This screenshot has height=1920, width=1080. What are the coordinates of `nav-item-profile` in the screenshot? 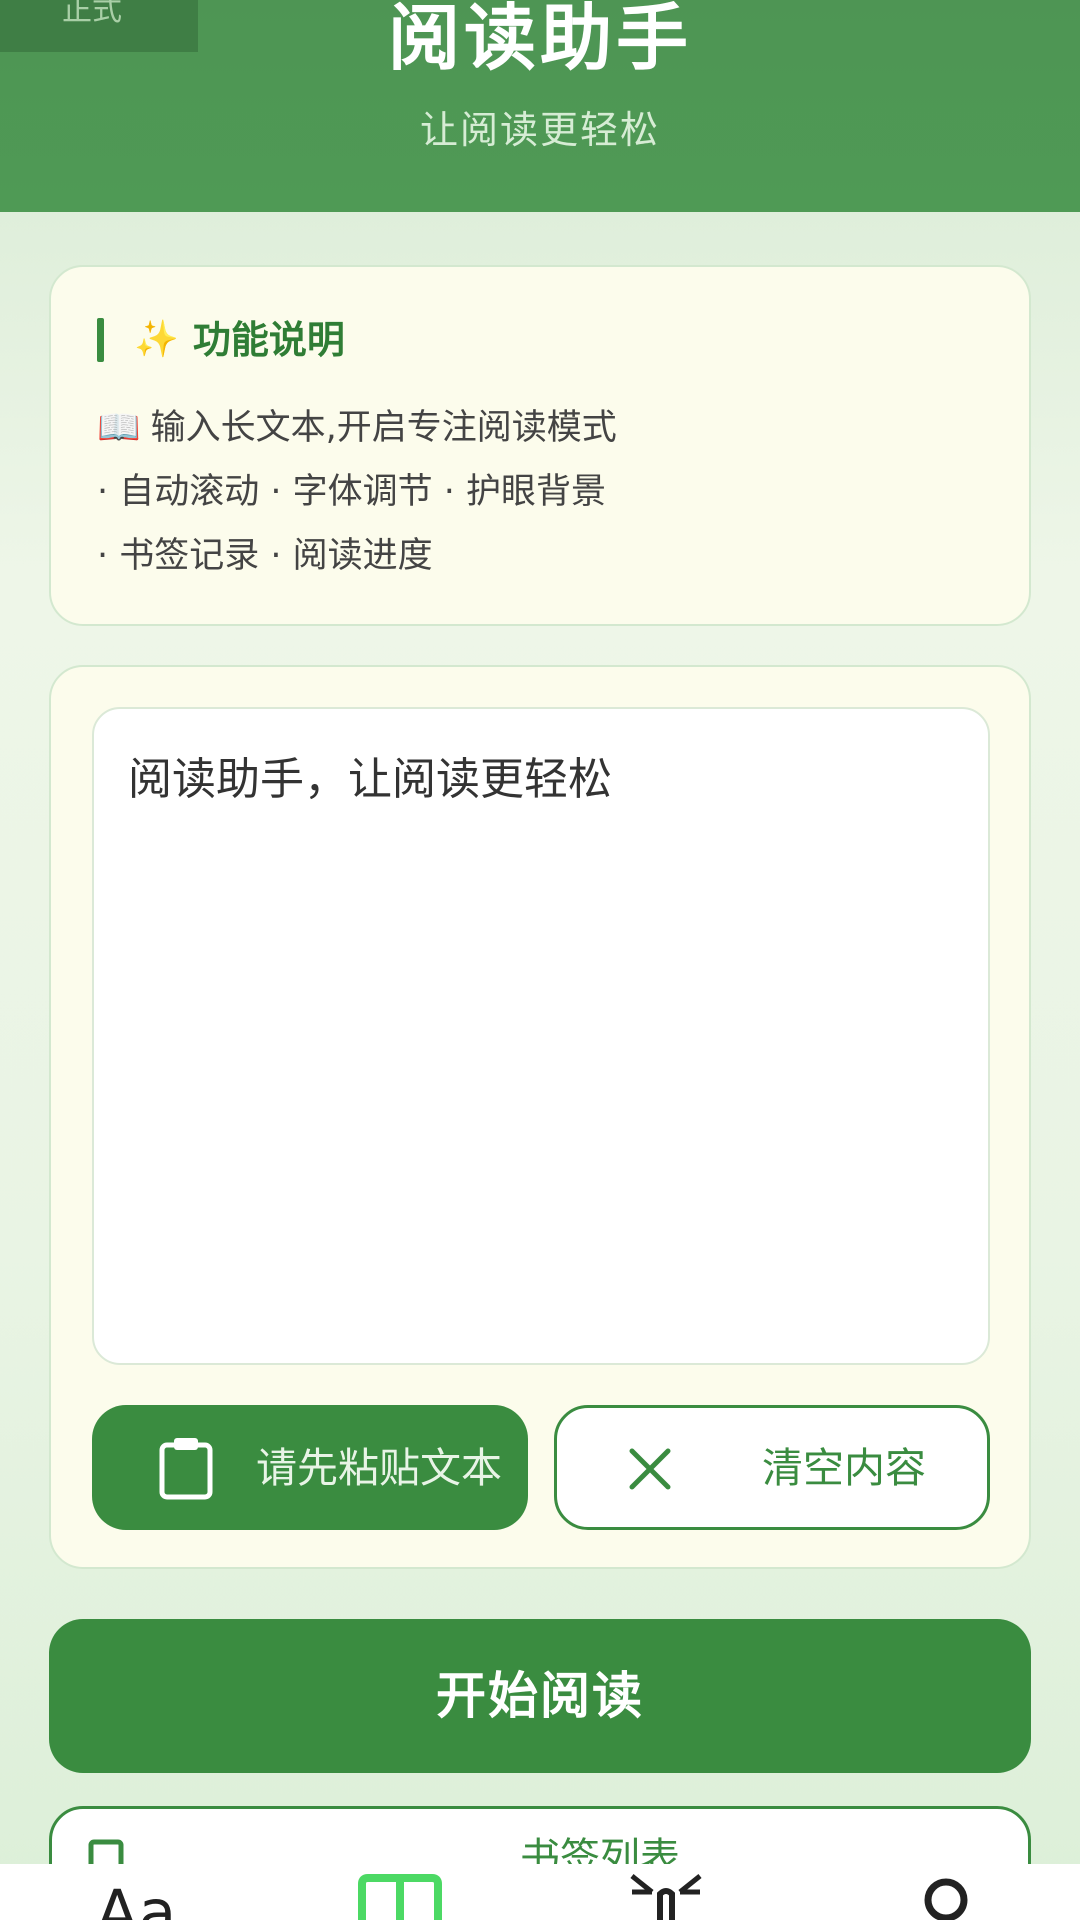 It's located at (945, 1892).